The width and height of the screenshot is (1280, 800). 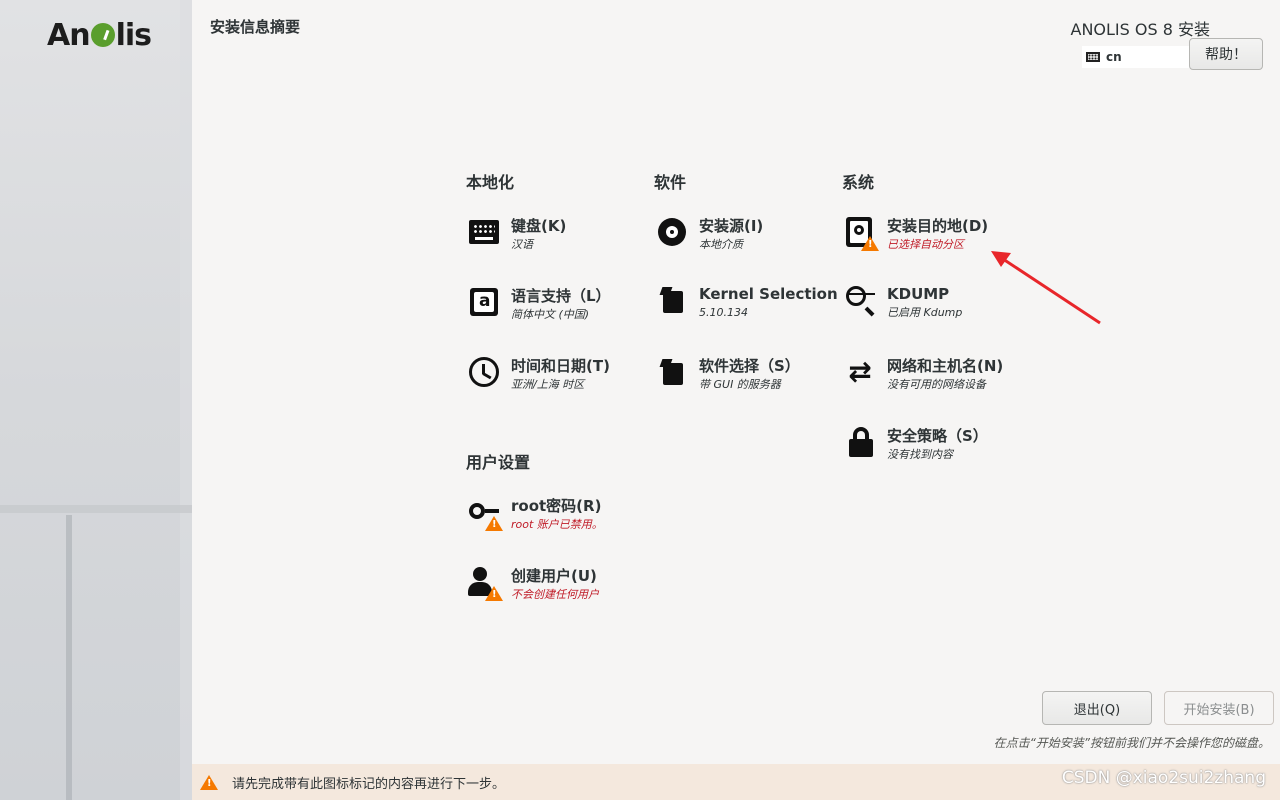 What do you see at coordinates (522, 244) in the screenshot?
I see `spoke-status: 汉语` at bounding box center [522, 244].